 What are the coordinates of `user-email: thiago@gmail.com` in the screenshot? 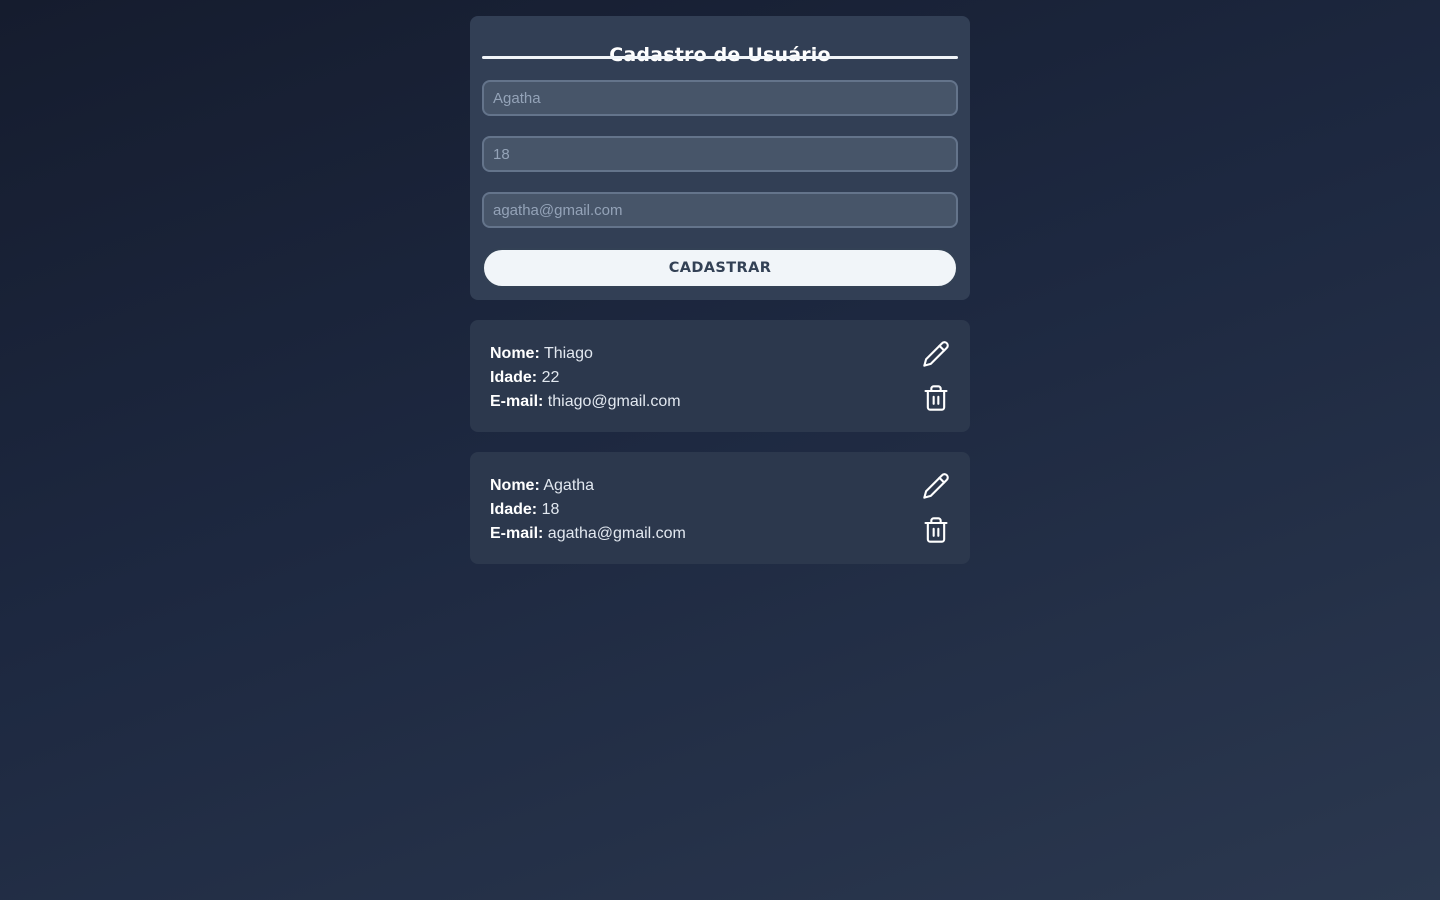 It's located at (614, 401).